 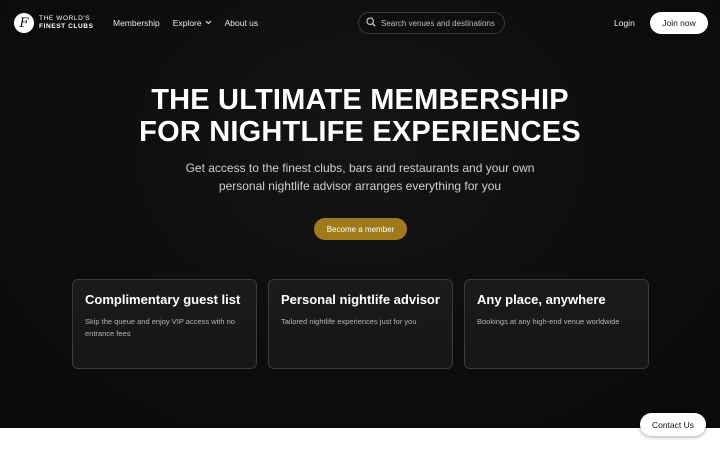 What do you see at coordinates (208, 22) in the screenshot?
I see `chevron-down-icon` at bounding box center [208, 22].